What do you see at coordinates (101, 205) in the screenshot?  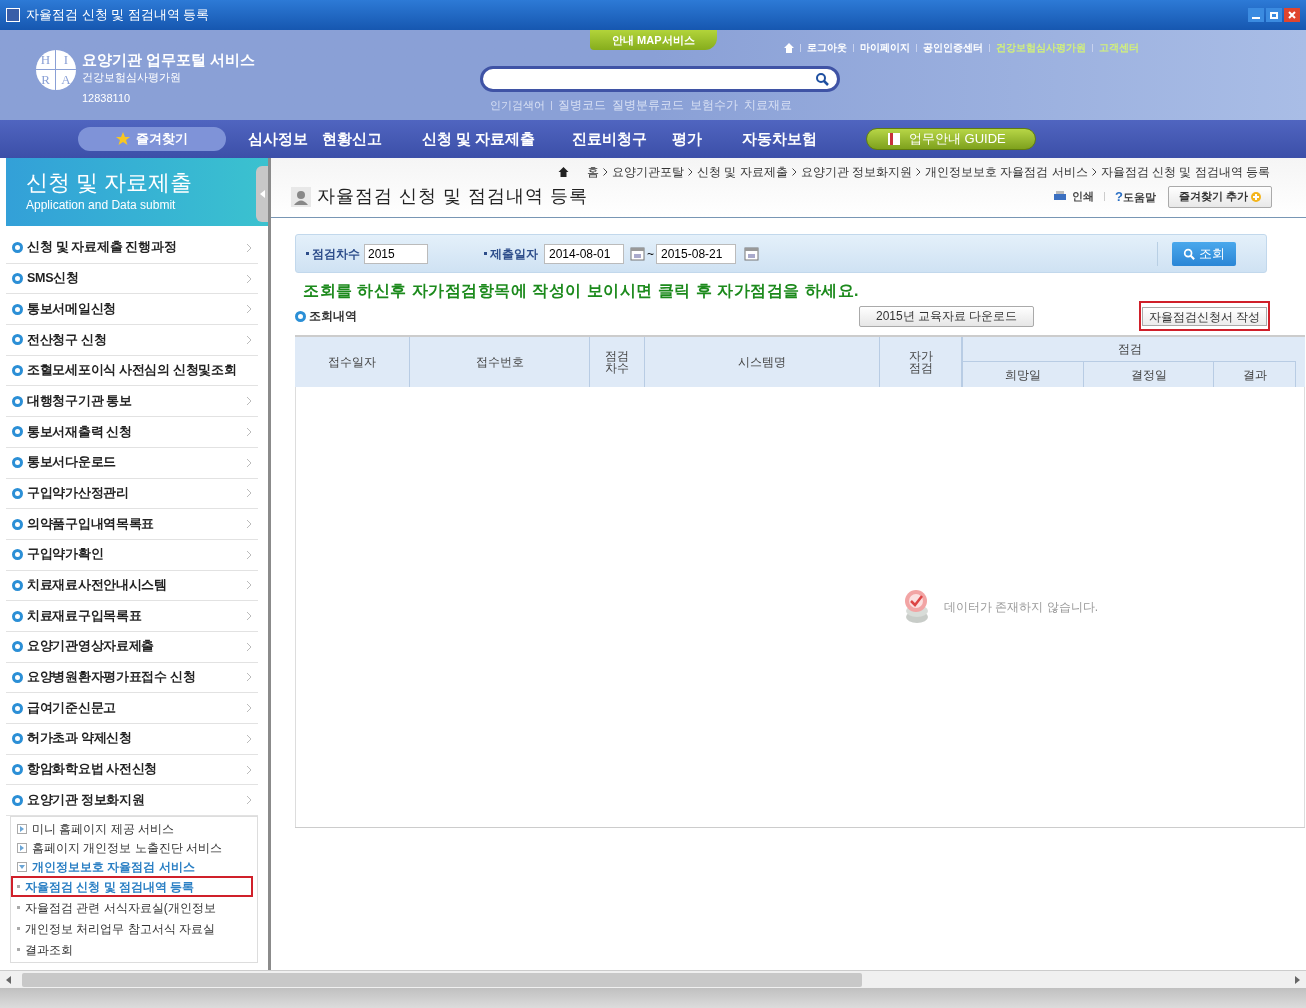 I see `sidebar-subtitle: Application and Data submit` at bounding box center [101, 205].